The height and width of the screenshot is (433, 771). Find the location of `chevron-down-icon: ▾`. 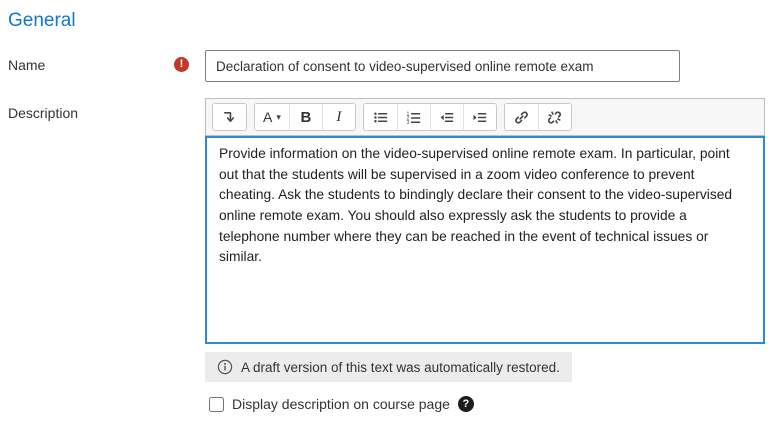

chevron-down-icon: ▾ is located at coordinates (278, 116).